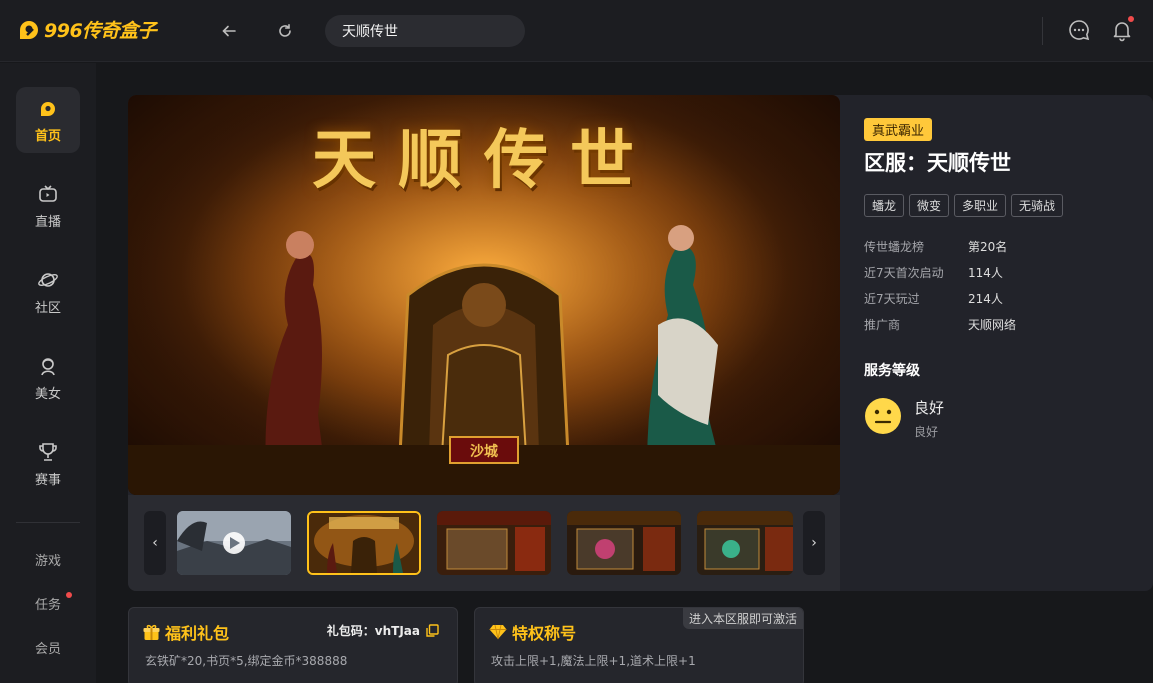 Image resolution: width=1153 pixels, height=683 pixels. Describe the element at coordinates (293, 645) in the screenshot. I see `gift-pack-card: 福利礼包 礼包码：vhTJaa 玄铁矿*20,书页*5,绑定金币*388888` at that location.